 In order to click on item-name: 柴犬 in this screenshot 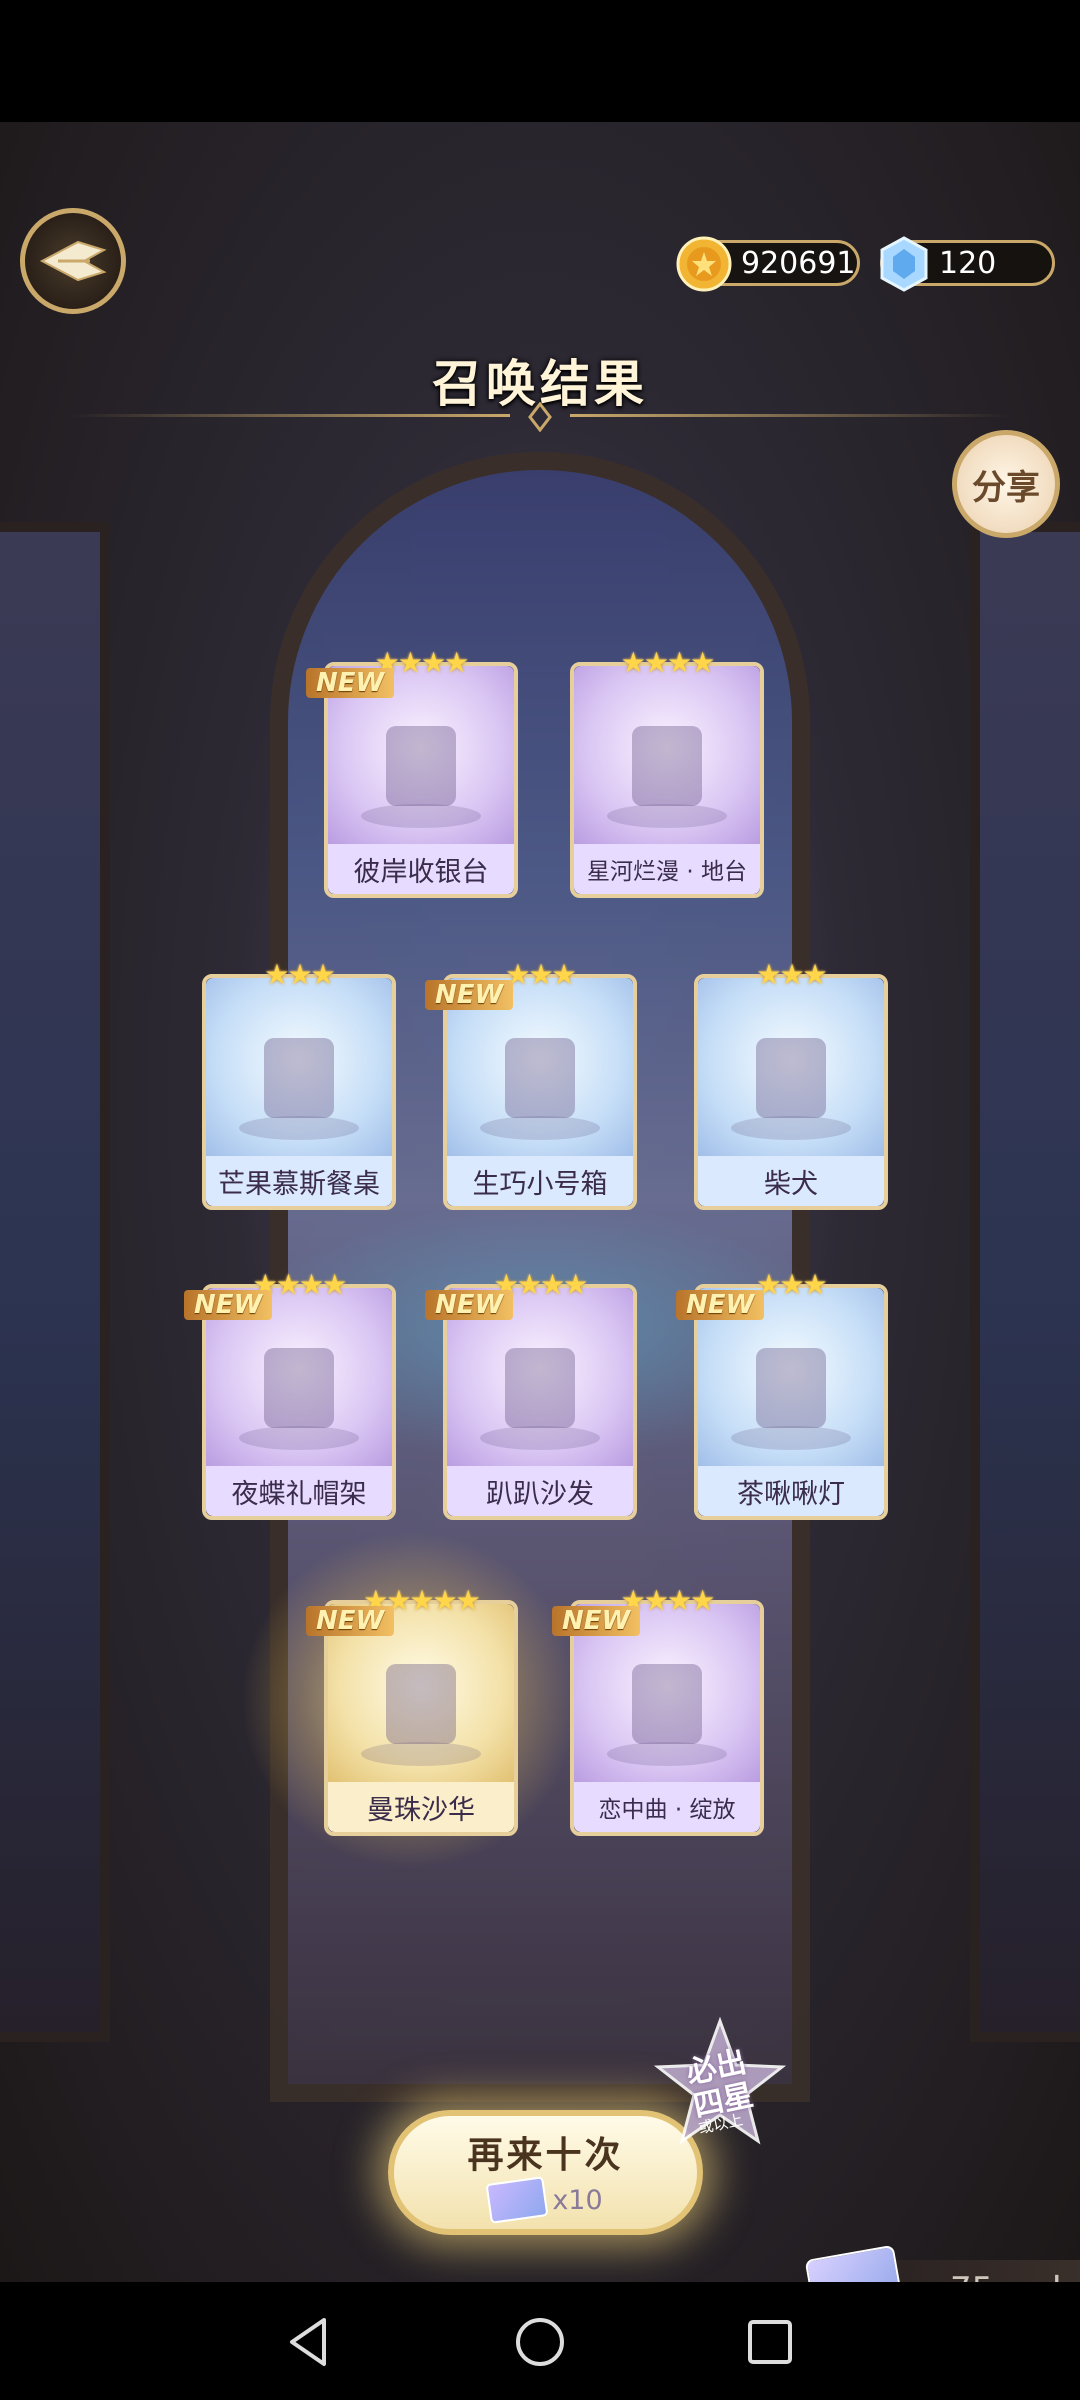, I will do `click(791, 1181)`.